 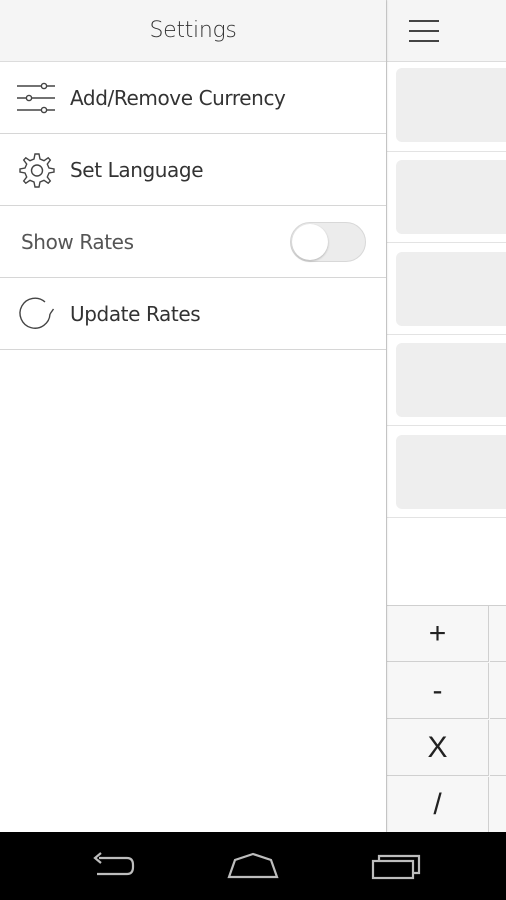 I want to click on add-remove-currency-label: Add/Remove Currency, so click(x=178, y=97).